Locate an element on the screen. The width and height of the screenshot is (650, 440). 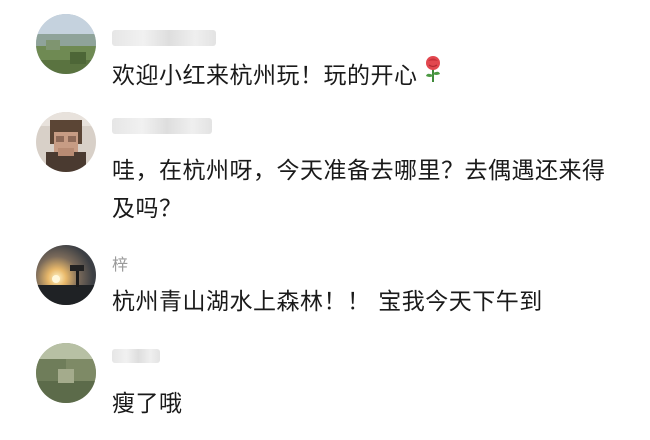
sunset-avatar-image is located at coordinates (66, 275).